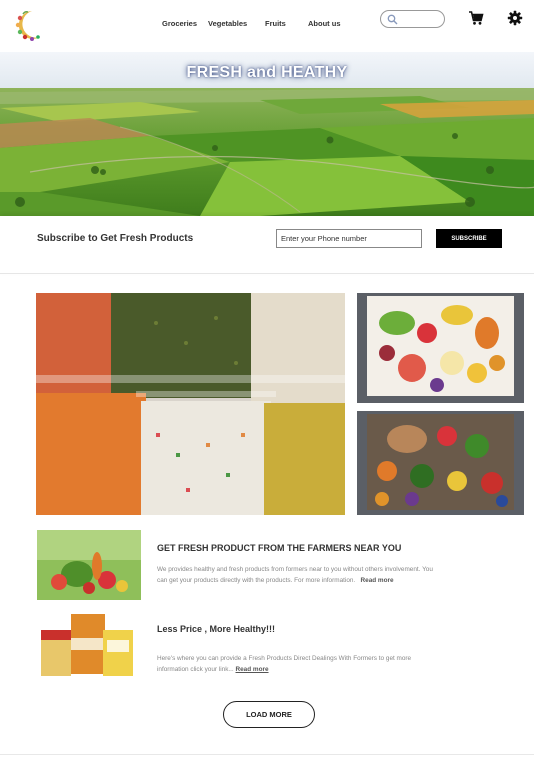 This screenshot has width=534, height=758. What do you see at coordinates (269, 714) in the screenshot?
I see `load-more-button: LOAD MORE` at bounding box center [269, 714].